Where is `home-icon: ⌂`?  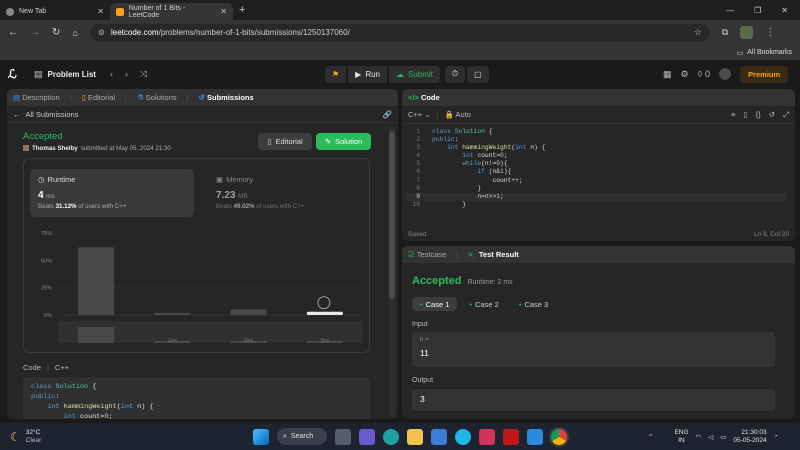 home-icon: ⌂ is located at coordinates (74, 33).